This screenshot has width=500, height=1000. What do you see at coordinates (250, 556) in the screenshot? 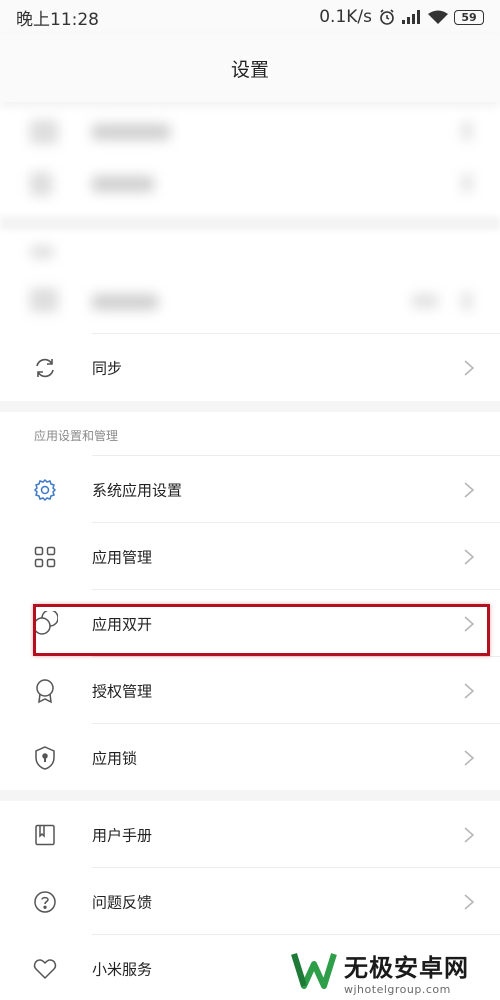
I see `settings-item-app-management: 应用管理` at bounding box center [250, 556].